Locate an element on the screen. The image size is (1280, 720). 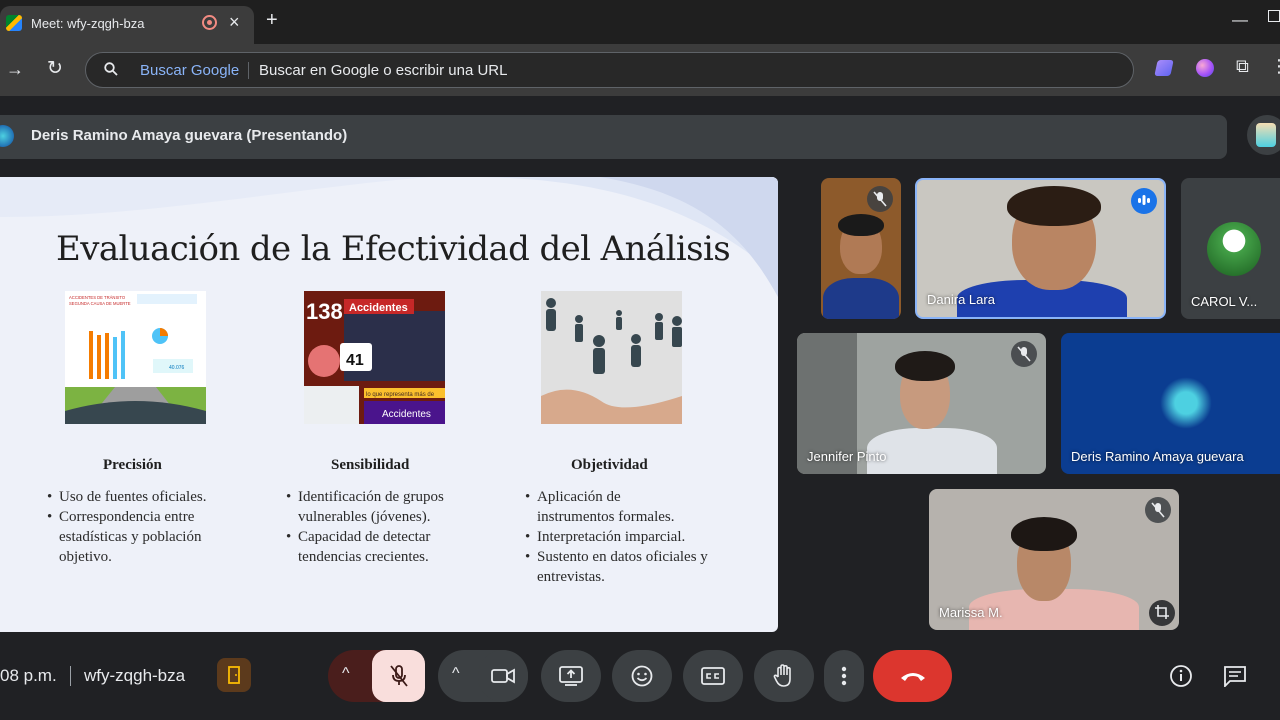
stat-label-accidentes: Accidentes is located at coordinates (378, 308).